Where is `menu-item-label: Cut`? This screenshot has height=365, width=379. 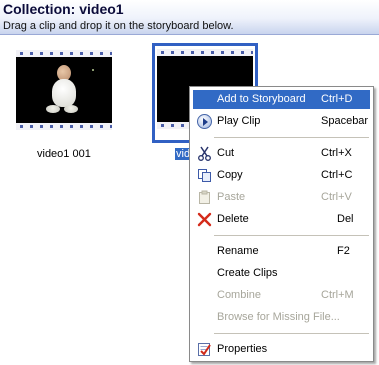 menu-item-label: Cut is located at coordinates (226, 153).